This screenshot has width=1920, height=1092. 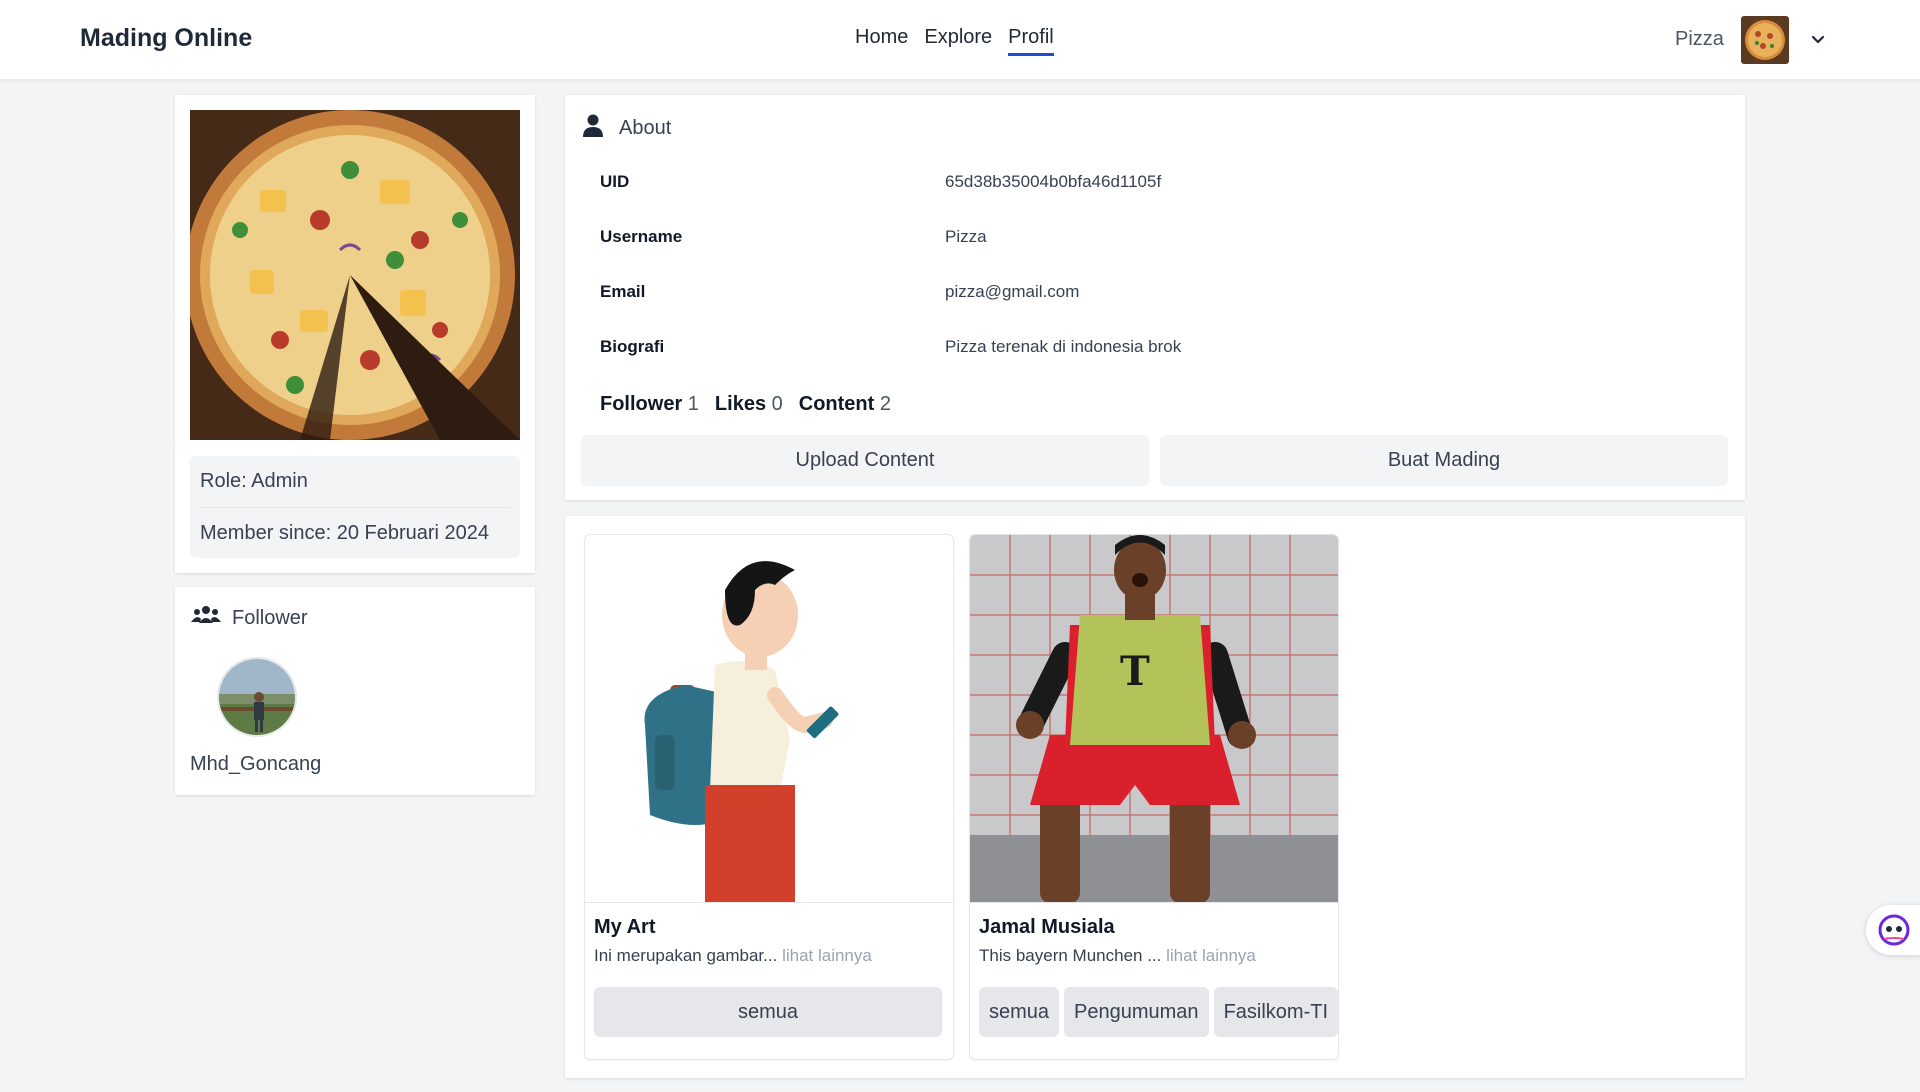 What do you see at coordinates (881, 41) in the screenshot?
I see `nav-home: Home` at bounding box center [881, 41].